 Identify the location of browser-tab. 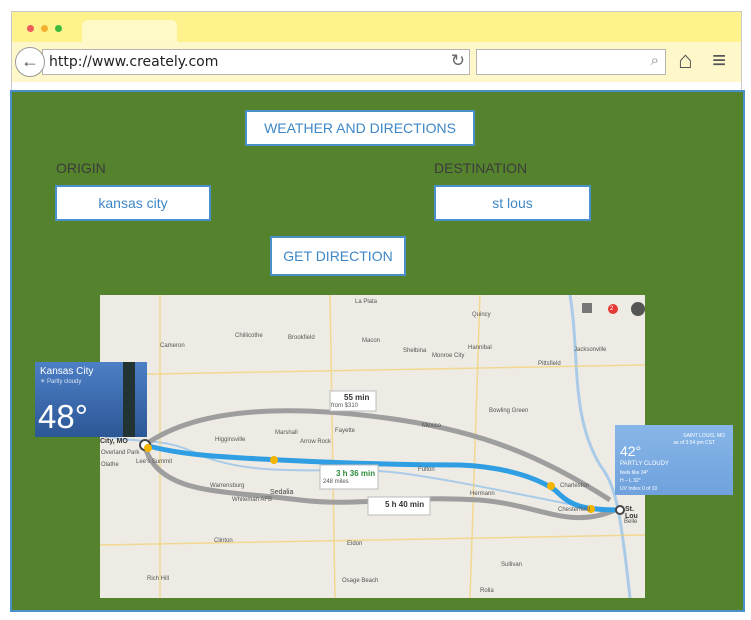
(129, 31).